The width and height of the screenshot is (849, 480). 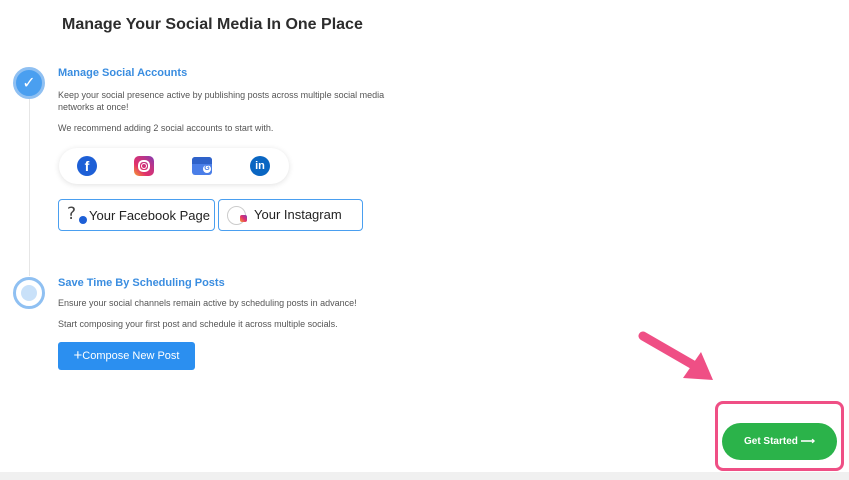 I want to click on get-started-button: Get Started ⟶, so click(x=779, y=441).